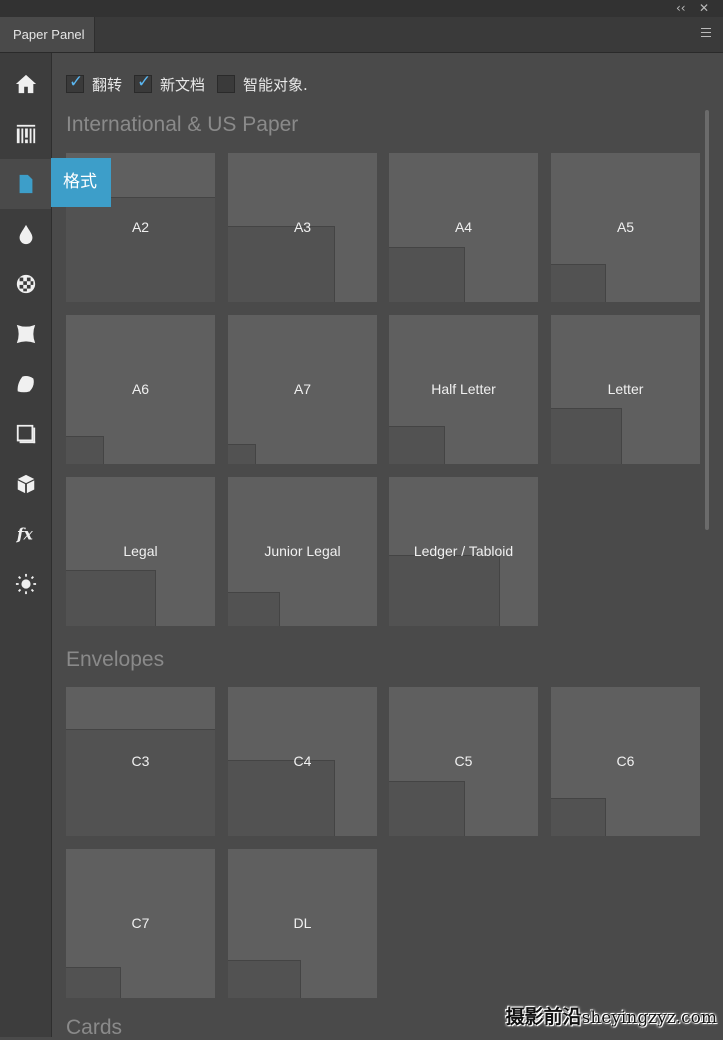 This screenshot has width=723, height=1040. I want to click on section-title-envelopes: Envelopes, so click(115, 659).